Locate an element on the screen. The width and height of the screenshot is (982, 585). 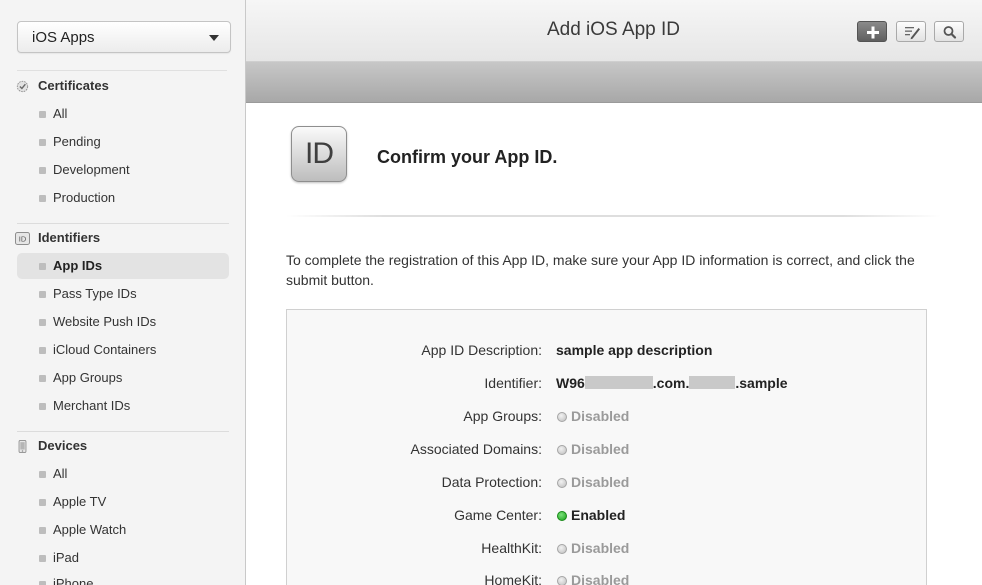
sidebar-item-label: iCloud Containers is located at coordinates (105, 349).